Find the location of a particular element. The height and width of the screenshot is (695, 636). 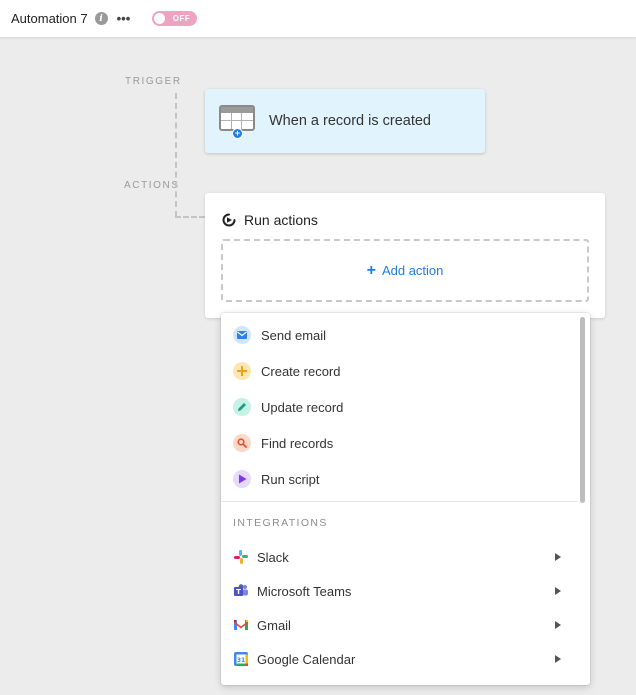

actions-card: Run actions + Add action is located at coordinates (405, 255).